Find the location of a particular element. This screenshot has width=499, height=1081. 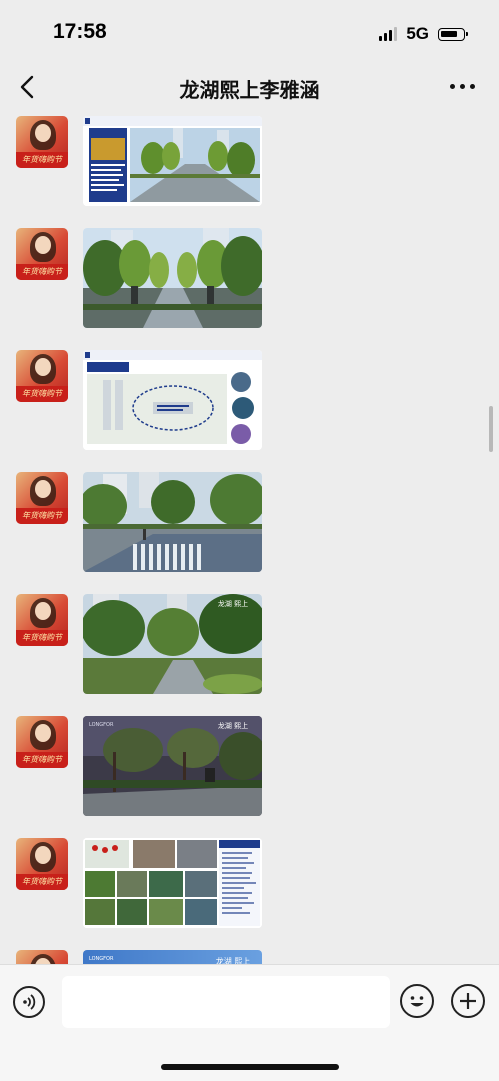

image-message: 龙湖 熙上 is located at coordinates (172, 644).